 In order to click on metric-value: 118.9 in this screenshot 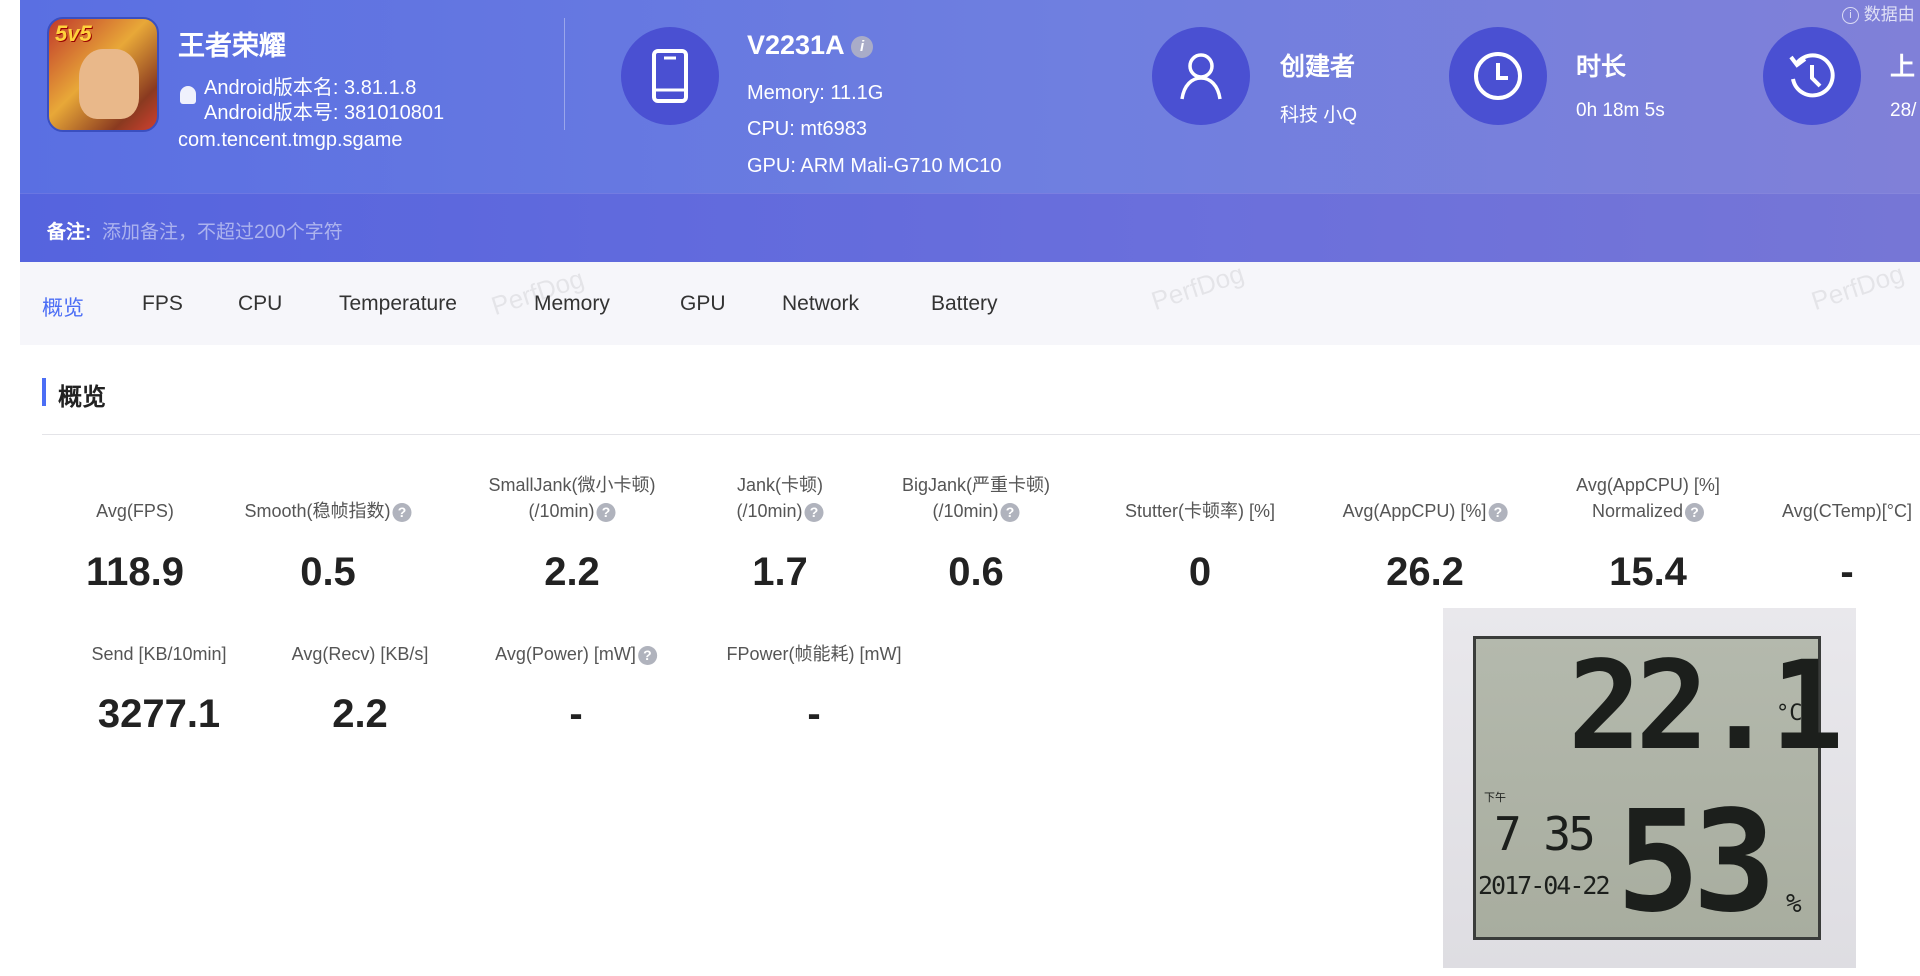, I will do `click(135, 572)`.